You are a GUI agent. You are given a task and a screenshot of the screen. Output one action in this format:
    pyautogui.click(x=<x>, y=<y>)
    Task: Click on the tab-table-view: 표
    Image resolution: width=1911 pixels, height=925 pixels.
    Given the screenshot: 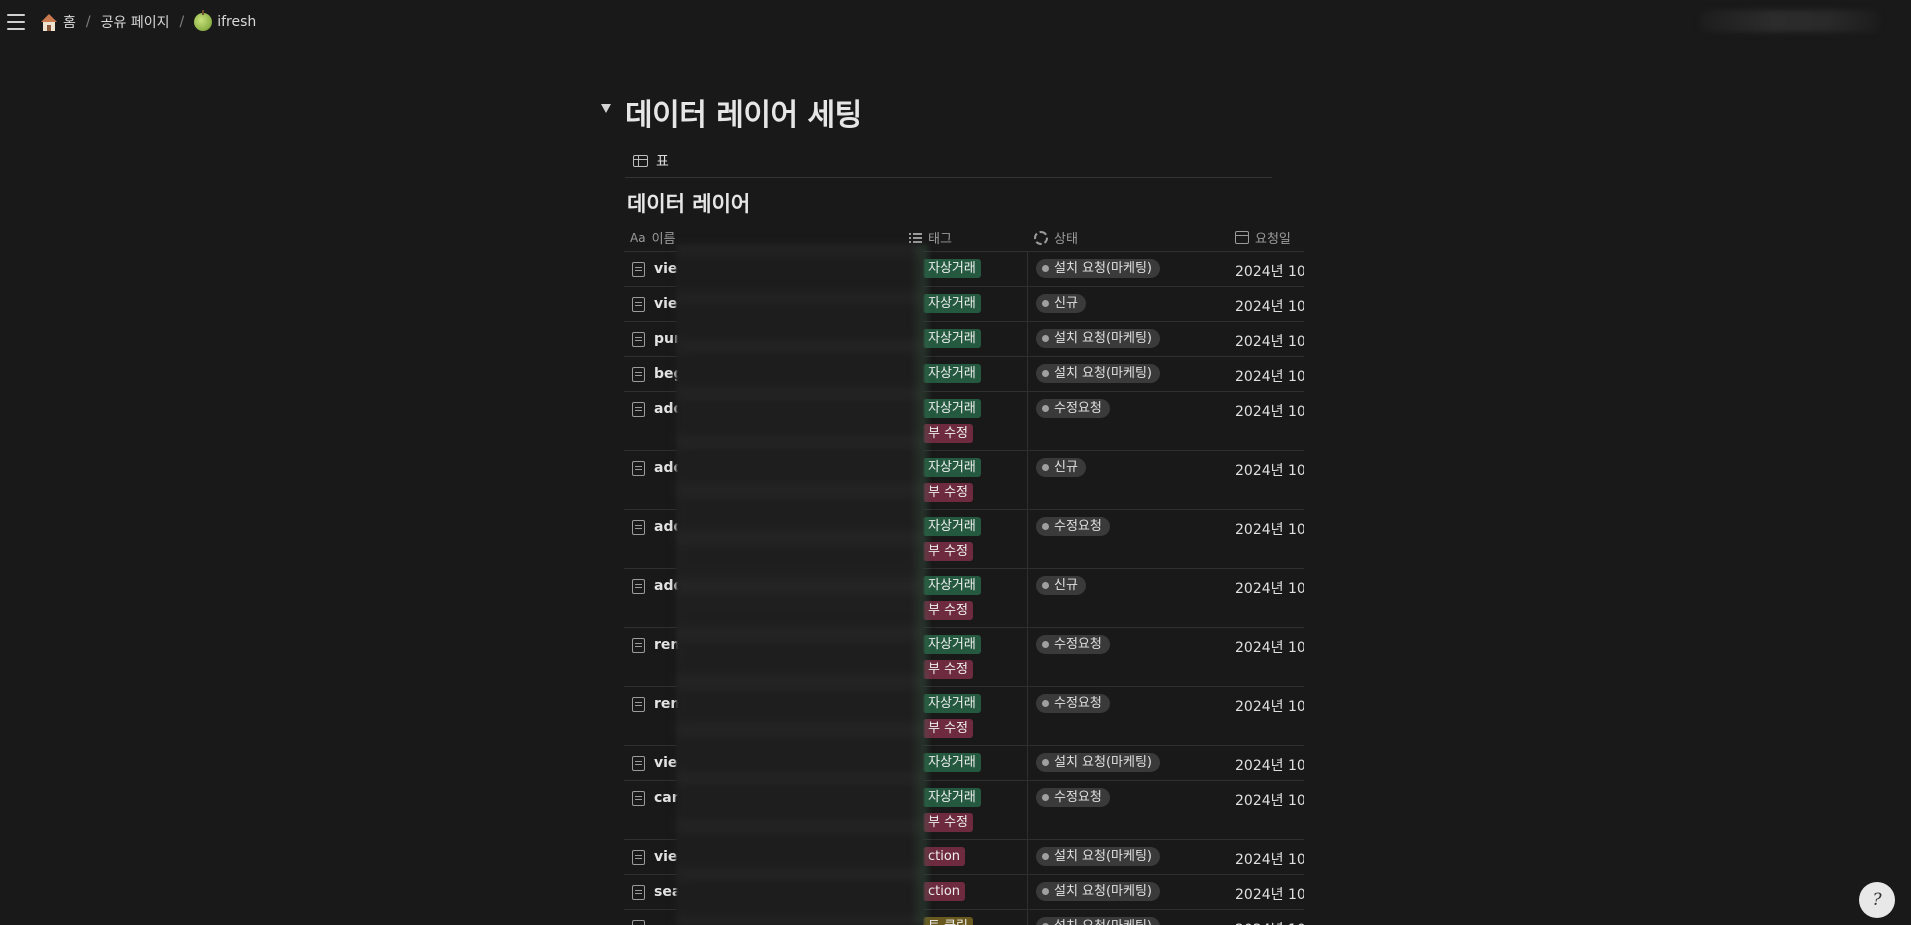 What is the action you would take?
    pyautogui.click(x=647, y=161)
    